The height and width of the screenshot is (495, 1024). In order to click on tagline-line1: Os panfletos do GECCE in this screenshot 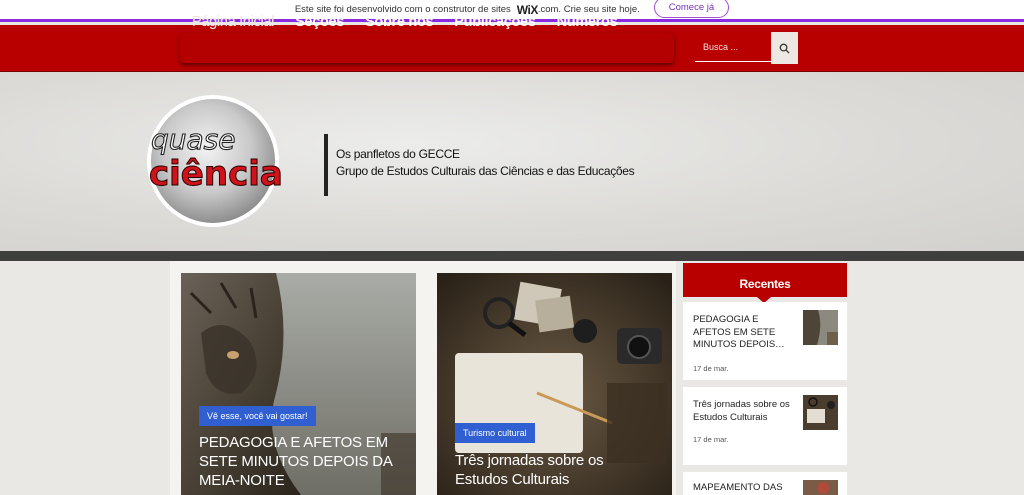, I will do `click(398, 154)`.